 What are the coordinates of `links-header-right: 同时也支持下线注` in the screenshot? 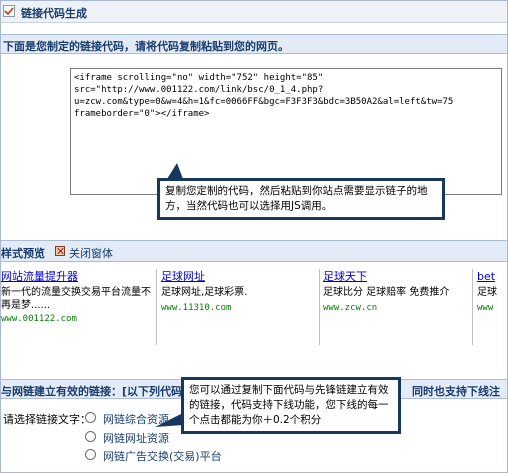 It's located at (456, 391).